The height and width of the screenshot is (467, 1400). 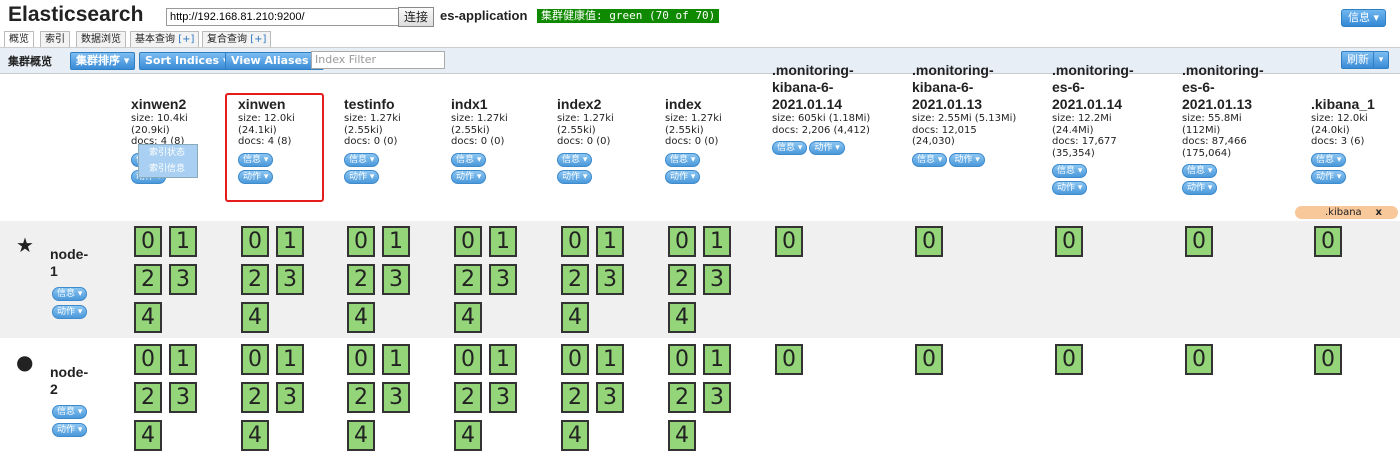 What do you see at coordinates (378, 60) in the screenshot?
I see `index-filter-input: Index Filter` at bounding box center [378, 60].